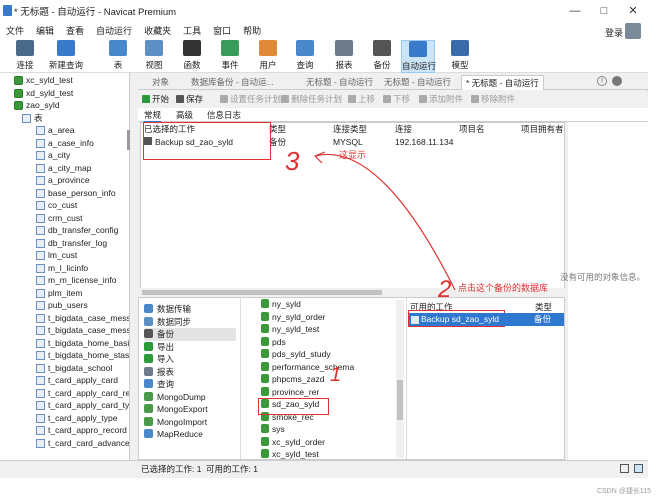 The image size is (657, 500). What do you see at coordinates (320, 157) in the screenshot?
I see `annotation-arrow-head` at bounding box center [320, 157].